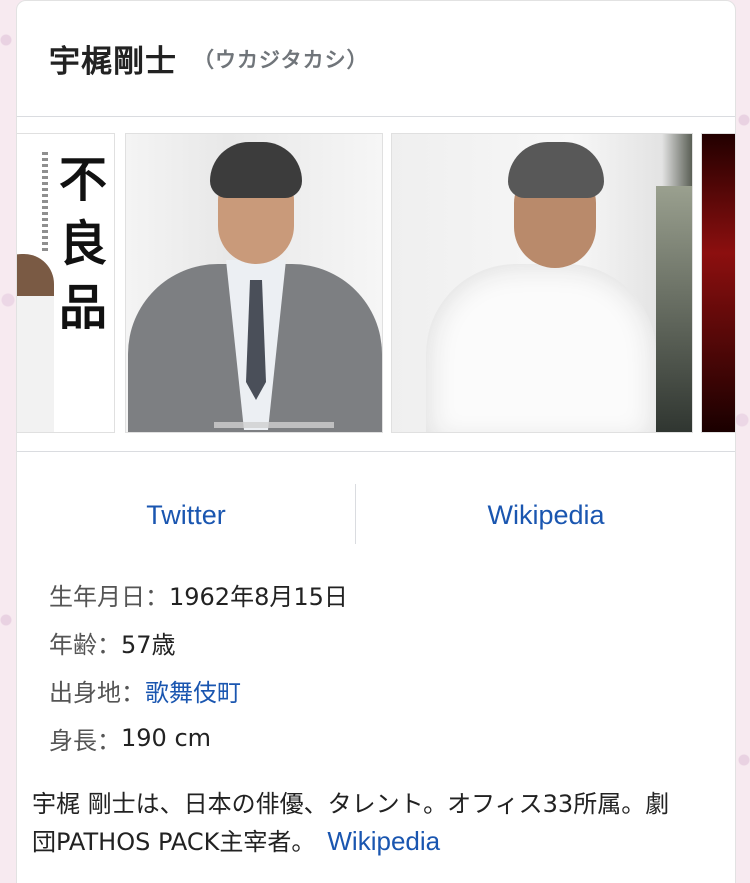 The image size is (750, 883). I want to click on poster-figure, so click(35, 343).